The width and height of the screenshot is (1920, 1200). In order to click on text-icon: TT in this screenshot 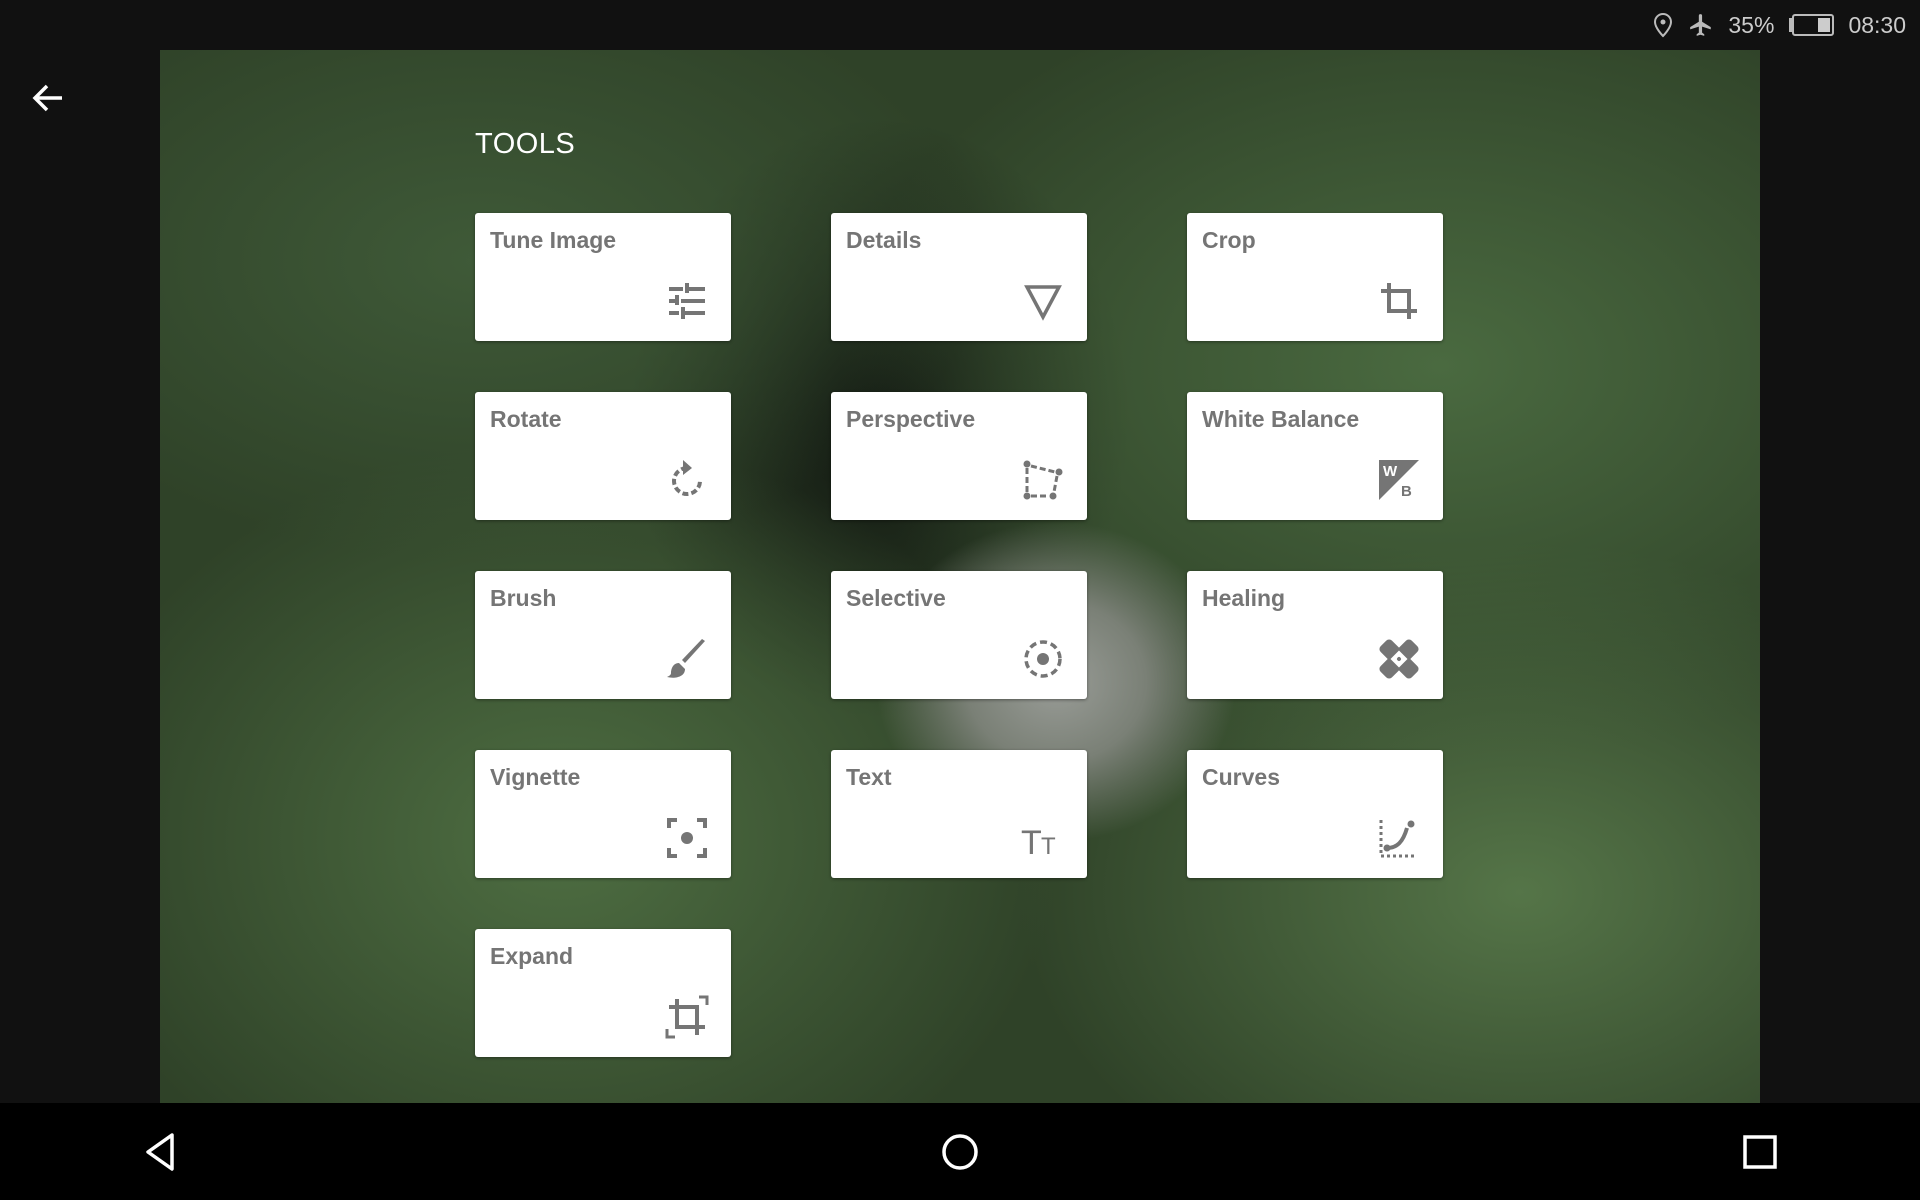, I will do `click(1038, 842)`.